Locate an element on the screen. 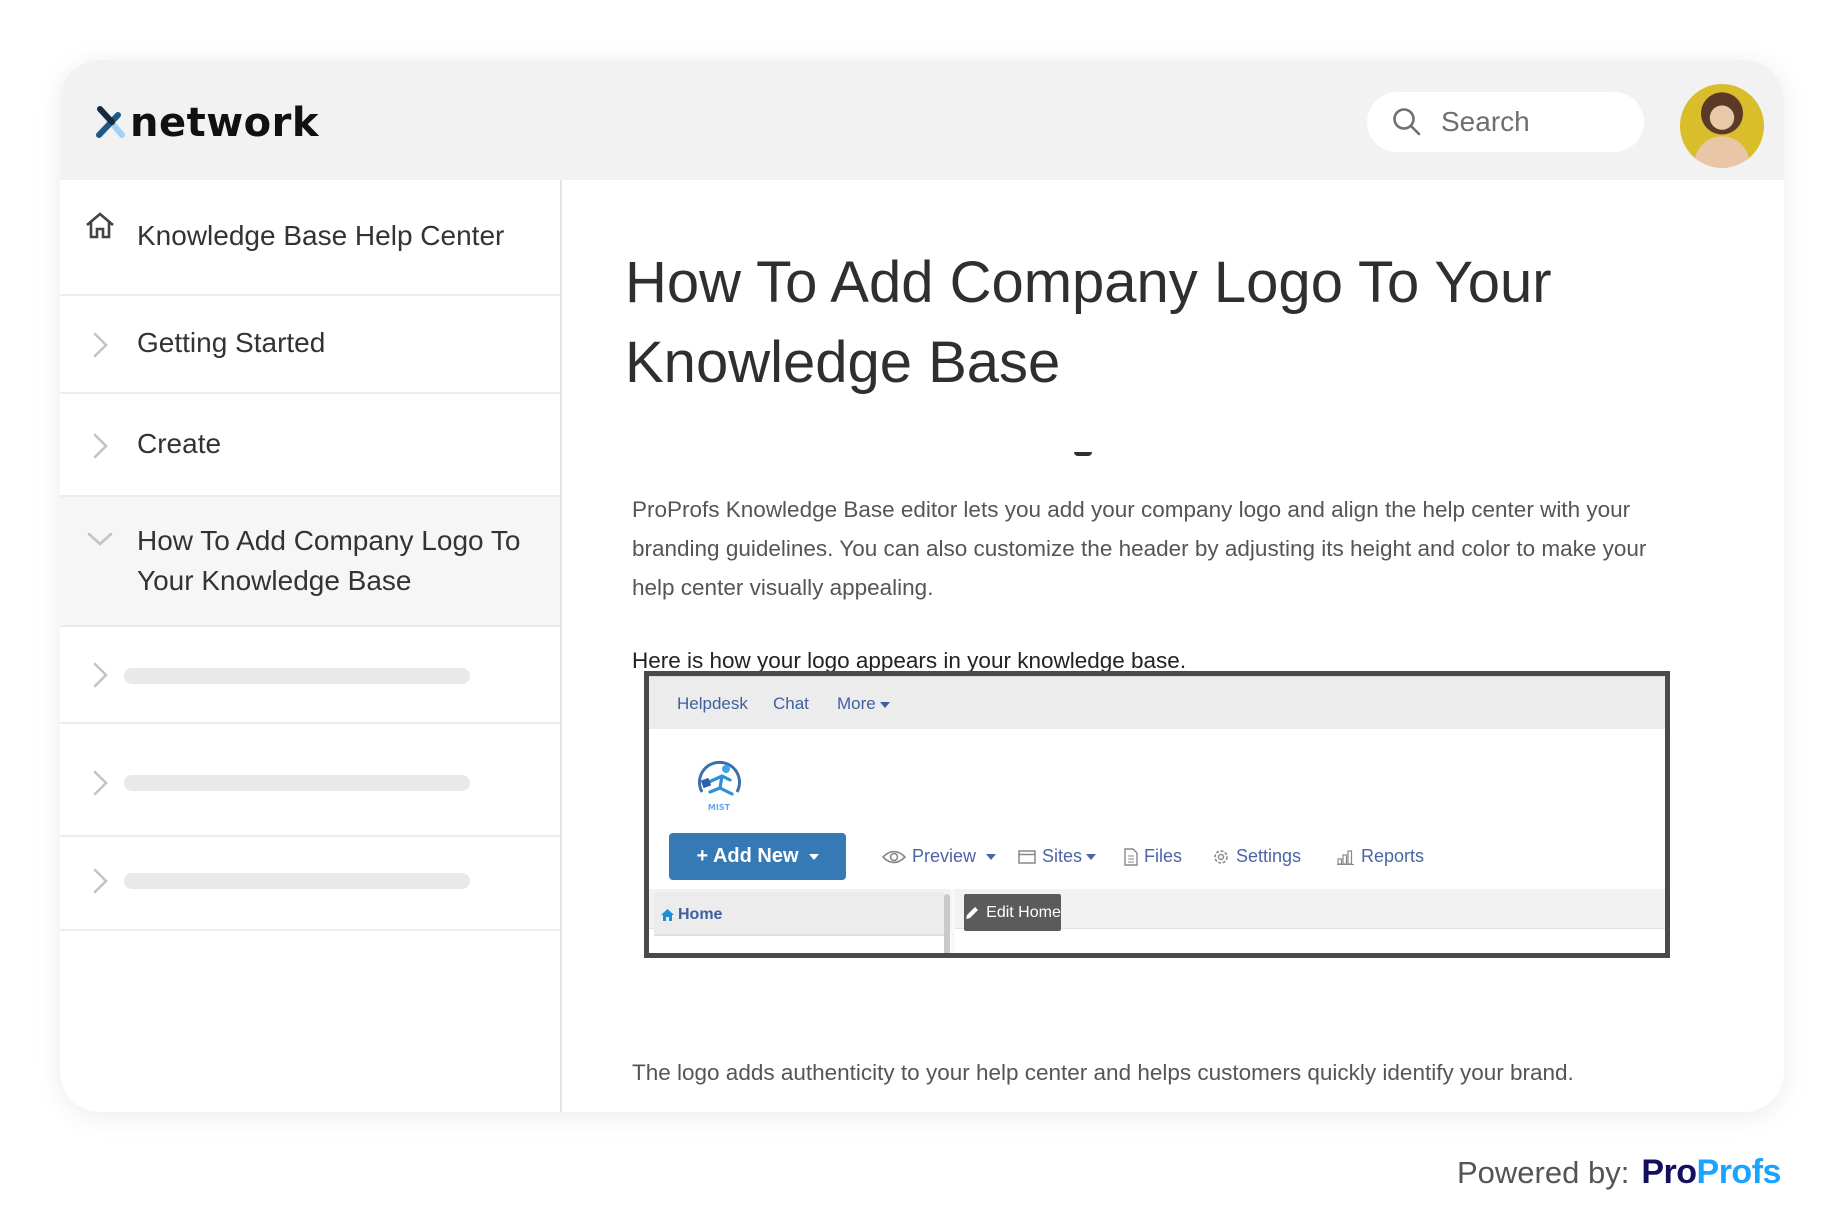  powered-by-footer: Powered by: Pro Profs is located at coordinates (1619, 1172).